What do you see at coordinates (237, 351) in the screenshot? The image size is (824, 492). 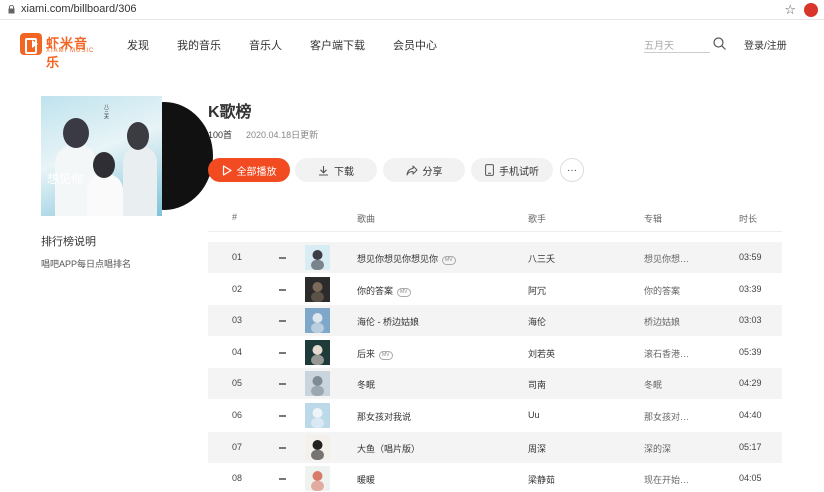 I see `track-number: 04` at bounding box center [237, 351].